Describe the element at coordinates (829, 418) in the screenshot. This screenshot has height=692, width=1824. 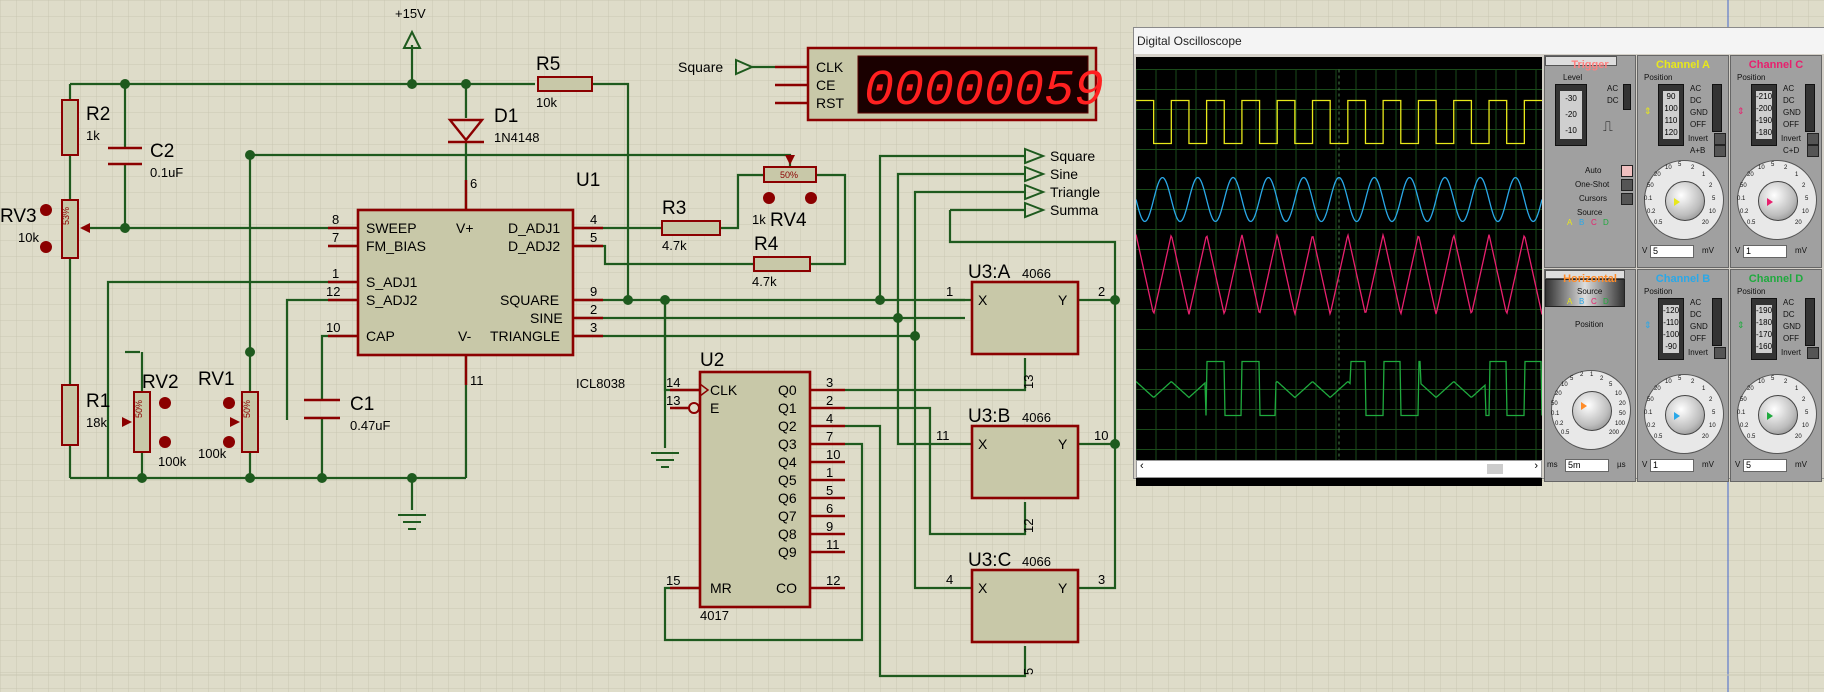
I see `u2-pin-number: 4` at that location.